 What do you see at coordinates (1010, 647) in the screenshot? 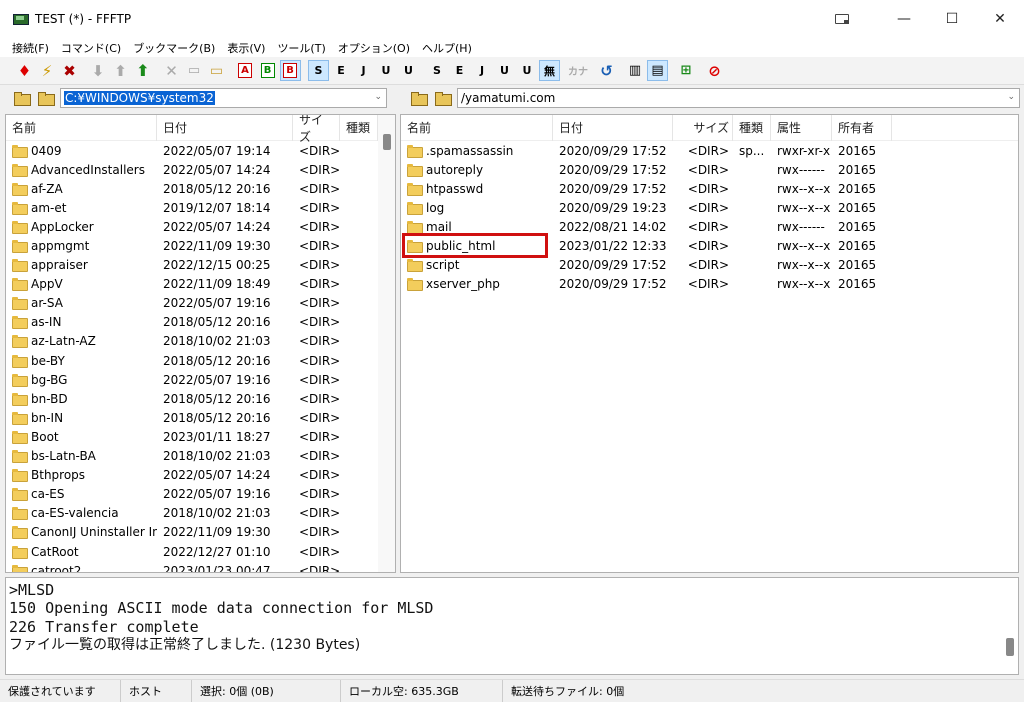
I see `log-scroll-thumb` at bounding box center [1010, 647].